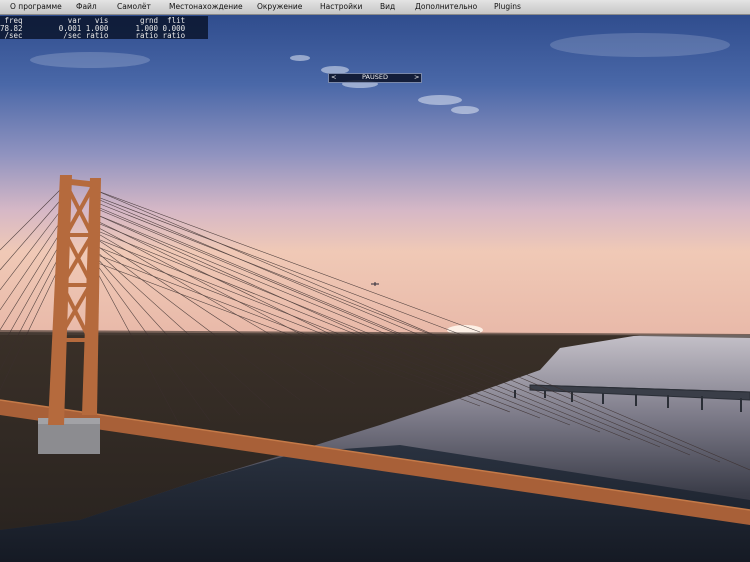  Describe the element at coordinates (86, 6) in the screenshot. I see `menu-file: Файл` at that location.